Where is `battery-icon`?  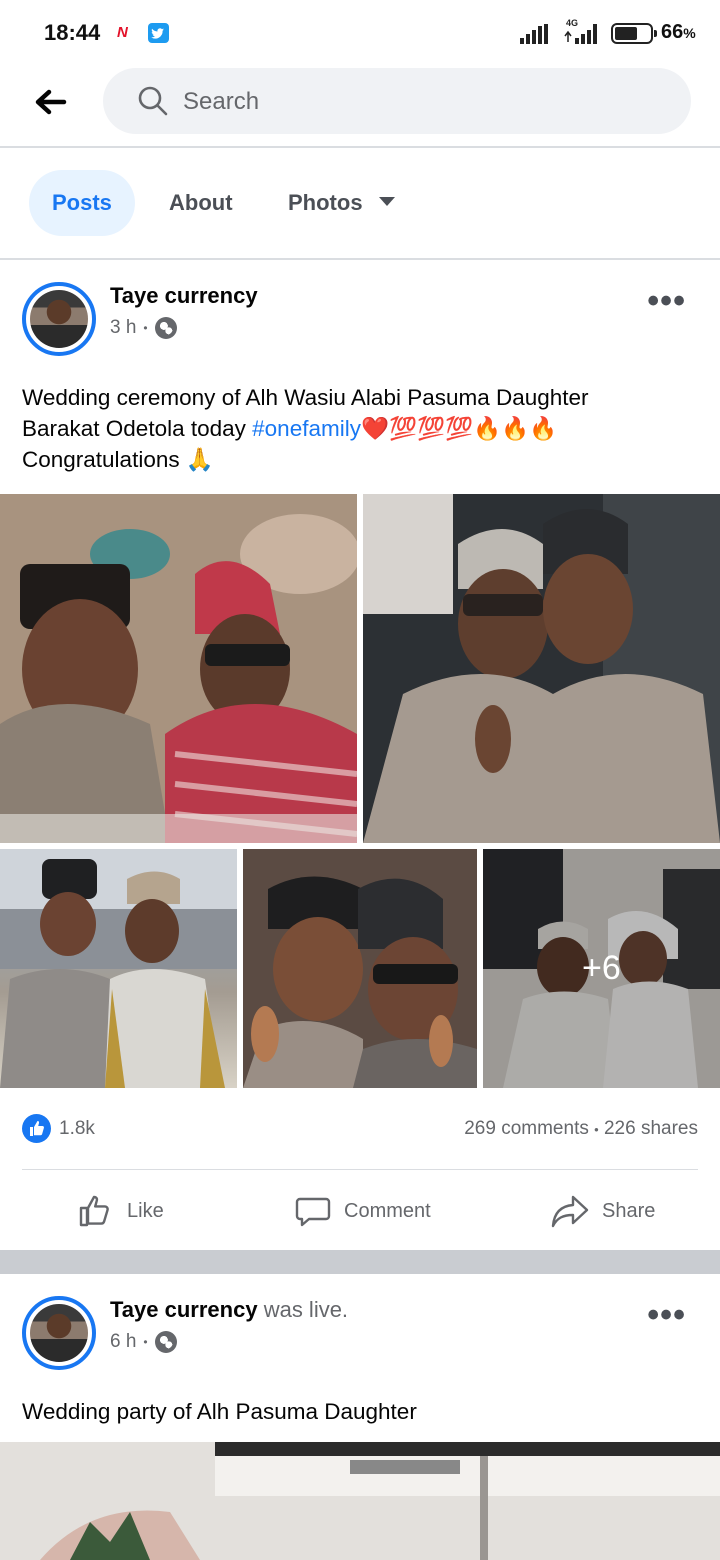
battery-icon is located at coordinates (632, 33).